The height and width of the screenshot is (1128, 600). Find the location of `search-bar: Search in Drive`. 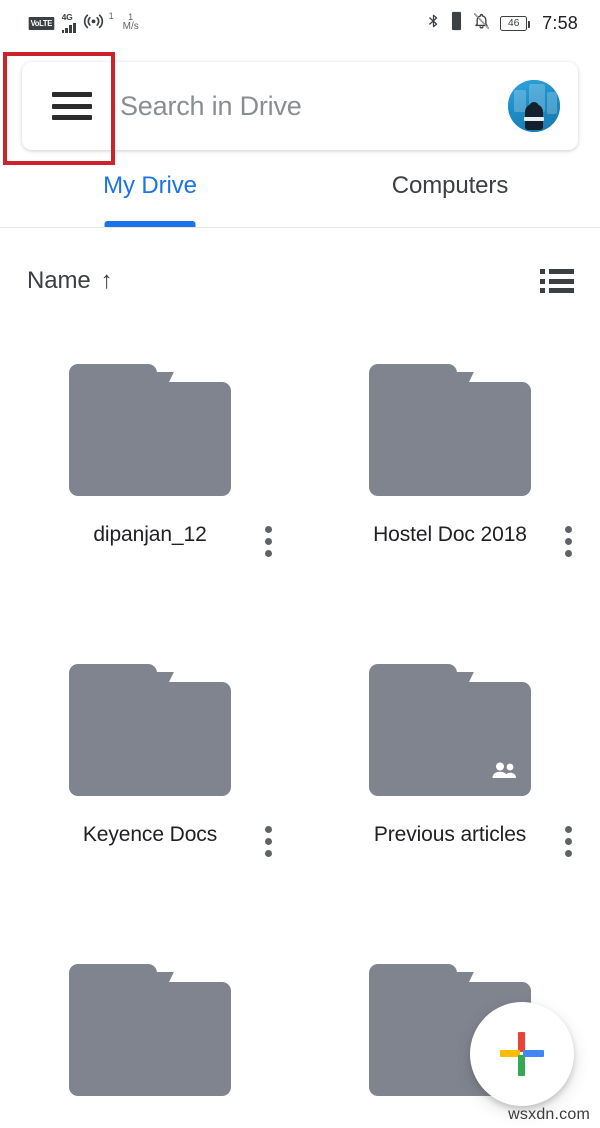

search-bar: Search in Drive is located at coordinates (300, 106).